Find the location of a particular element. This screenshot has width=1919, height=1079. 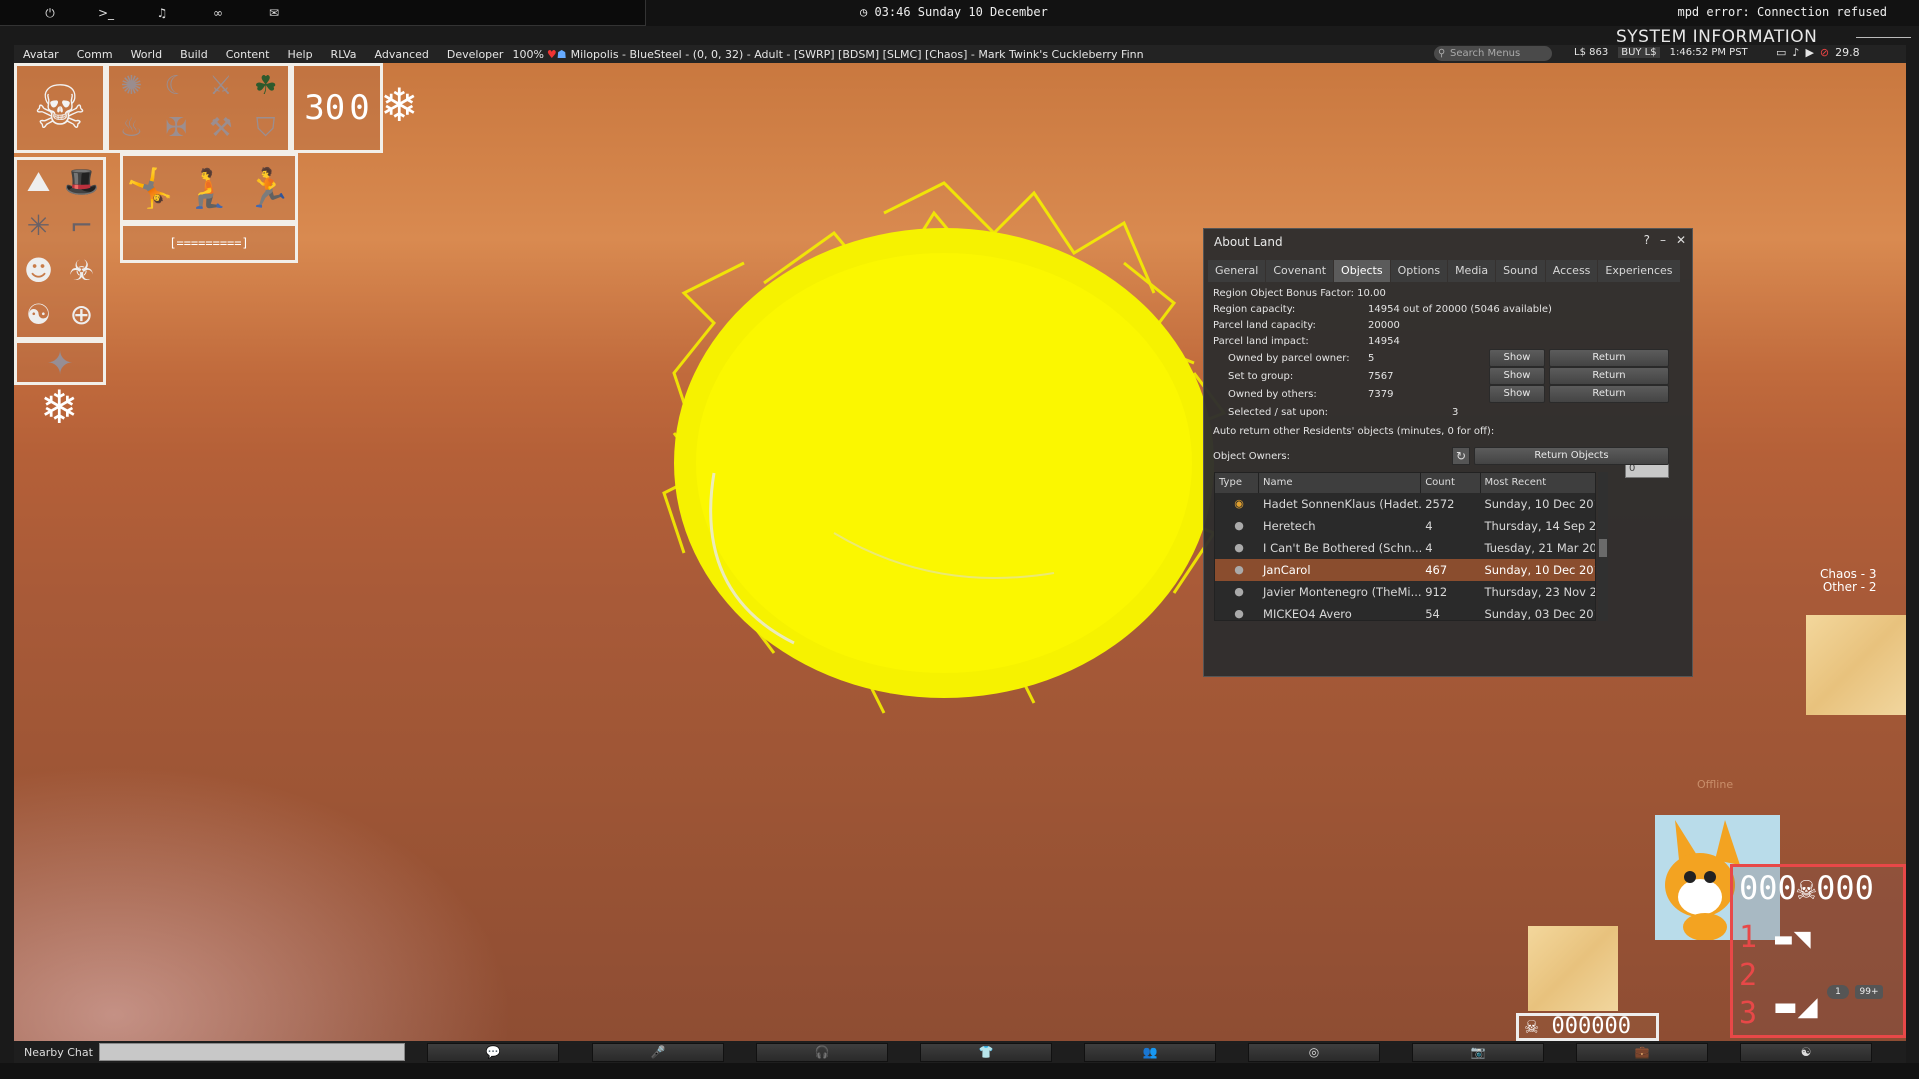

avatar-status-icon: ☗ is located at coordinates (561, 54).